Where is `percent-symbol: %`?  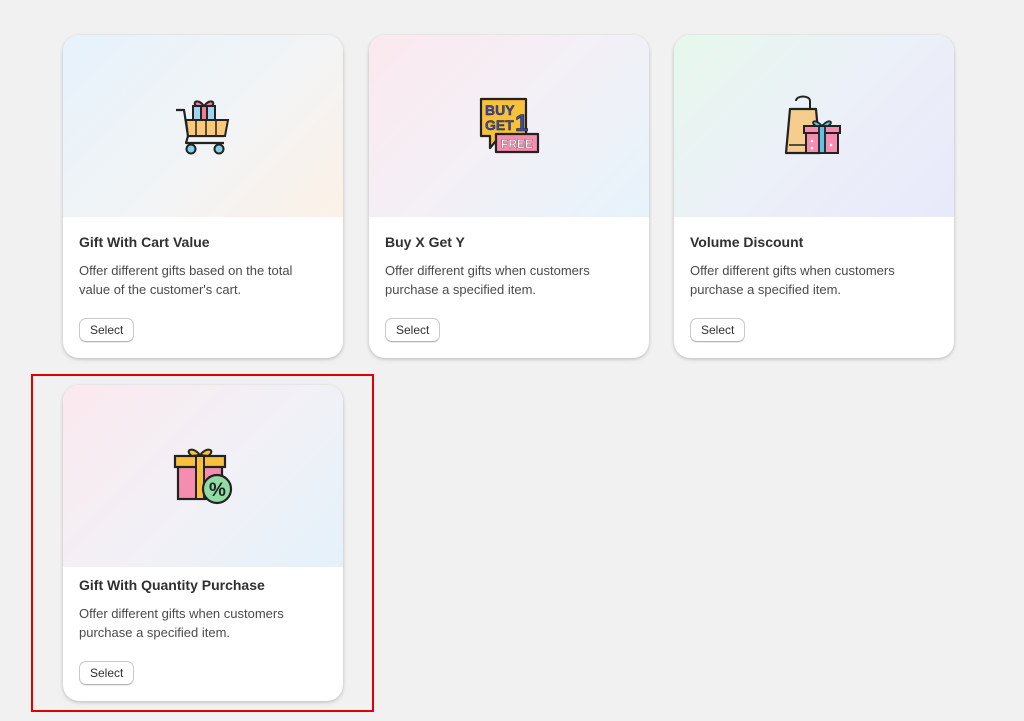
percent-symbol: % is located at coordinates (217, 490).